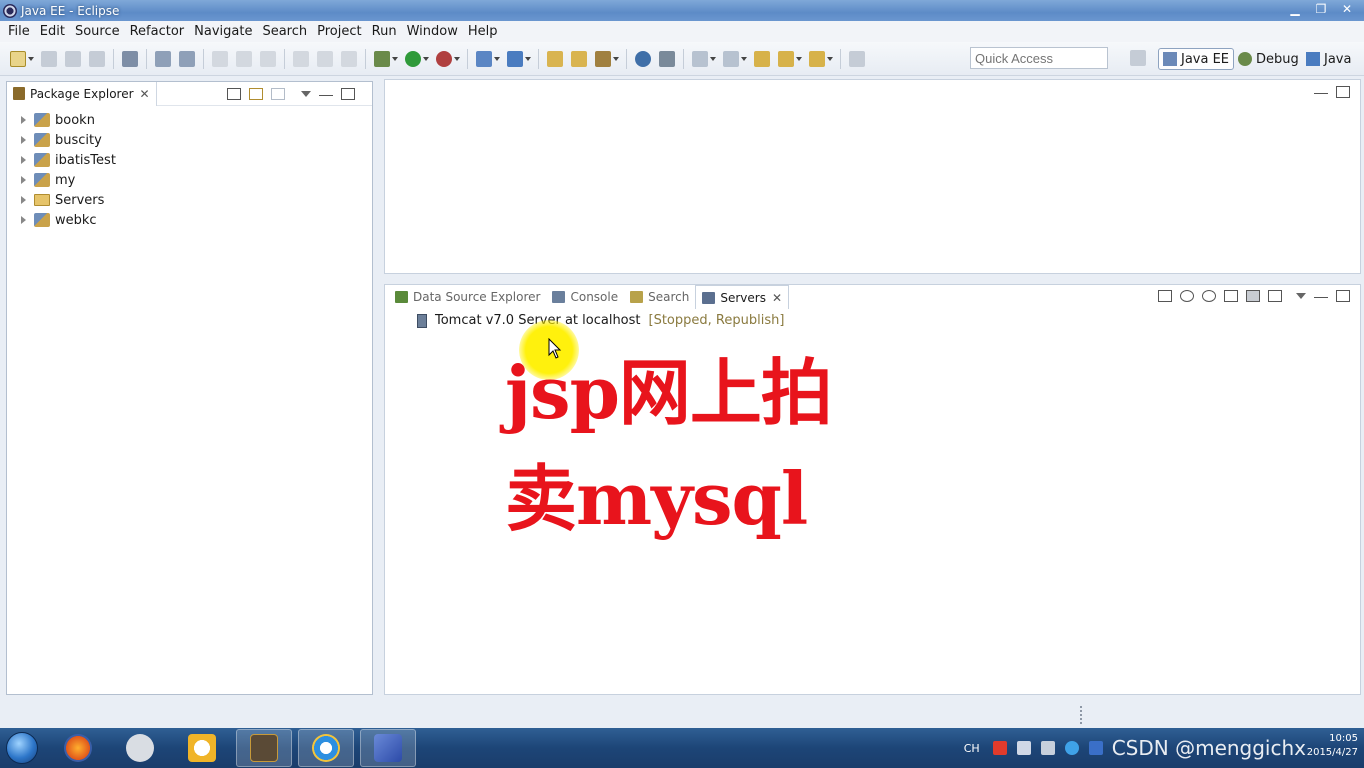 The width and height of the screenshot is (1364, 768). Describe the element at coordinates (19, 31) in the screenshot. I see `menu-file: File` at that location.